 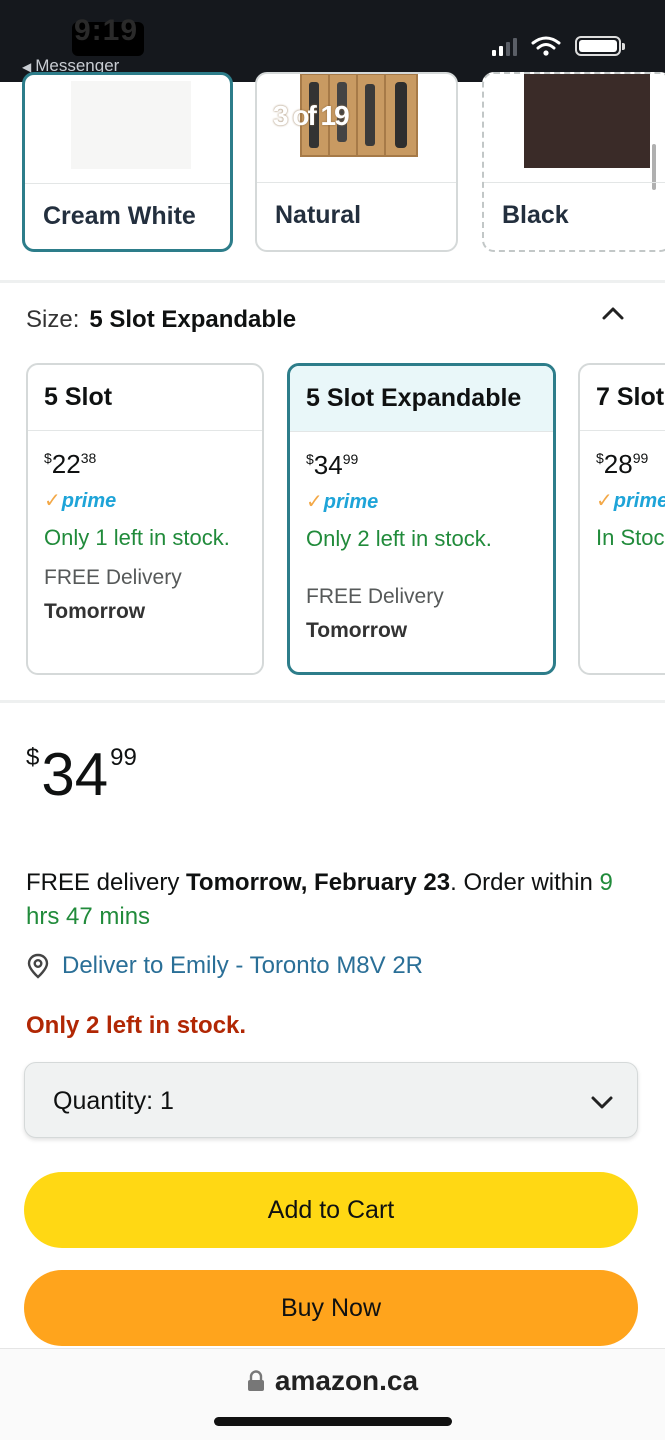 What do you see at coordinates (546, 46) in the screenshot?
I see `wifi-icon` at bounding box center [546, 46].